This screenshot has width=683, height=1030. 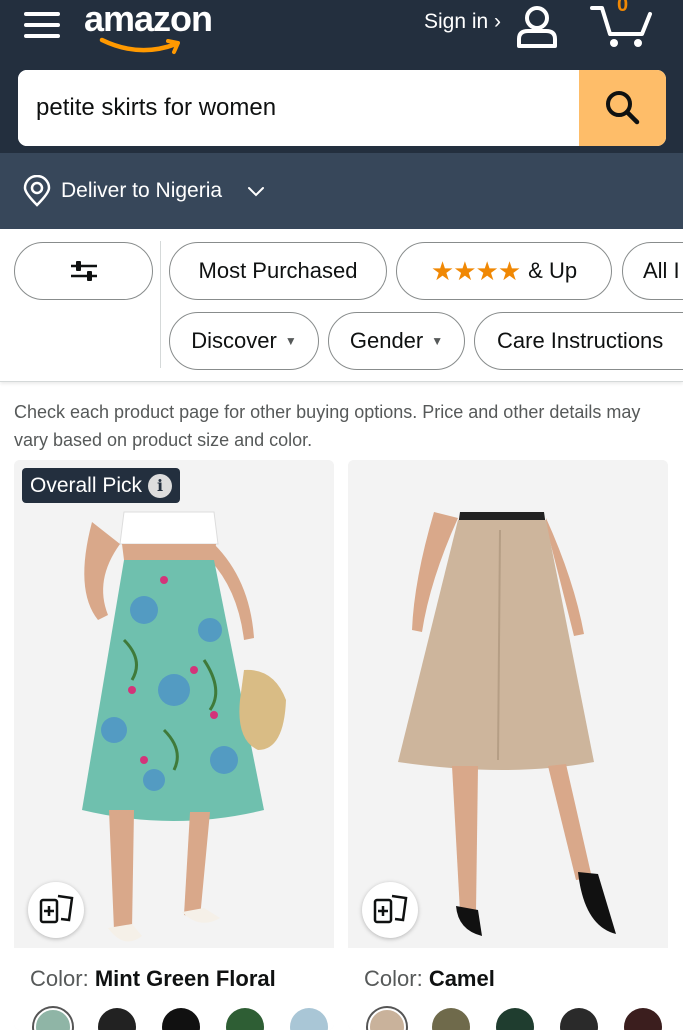 I want to click on filter-label: Gender, so click(x=386, y=340).